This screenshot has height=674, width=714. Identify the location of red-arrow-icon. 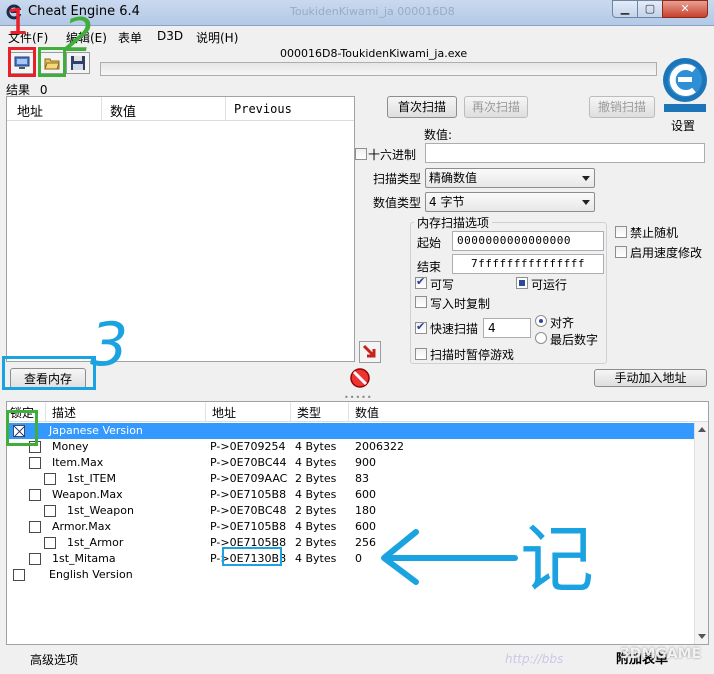
(369, 351).